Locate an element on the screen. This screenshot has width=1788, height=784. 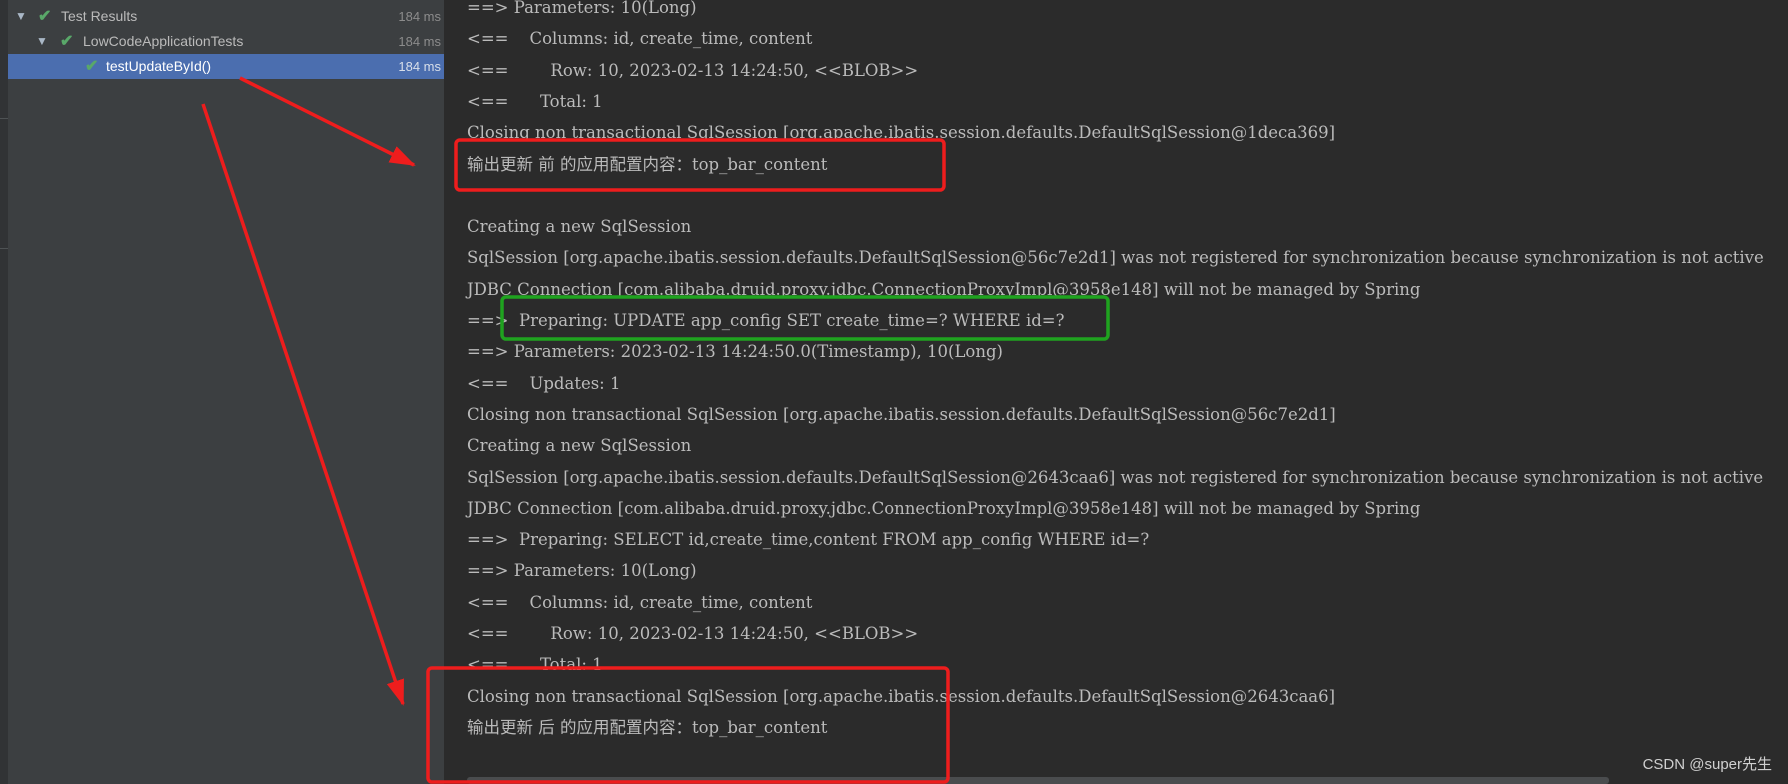
tree-item-lowcode-application-tests: ▼ ✔ LowCodeApplicationTests 184 ms is located at coordinates (226, 41).